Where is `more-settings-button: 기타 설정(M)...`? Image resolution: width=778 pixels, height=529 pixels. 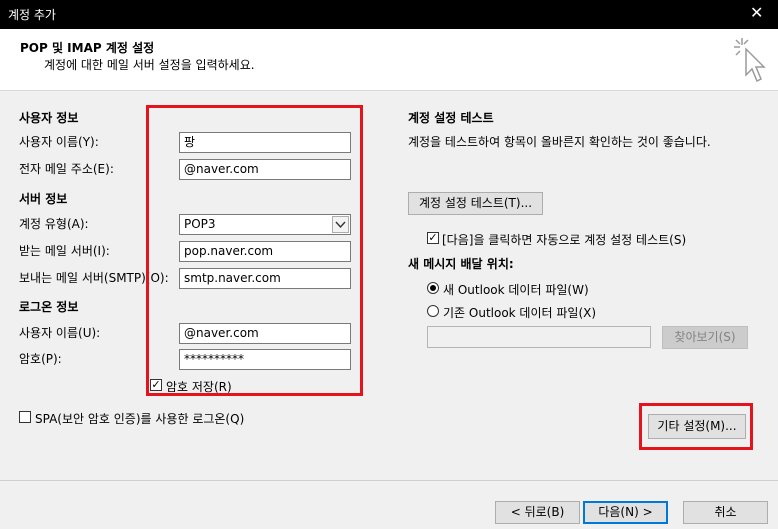
more-settings-button: 기타 설정(M)... is located at coordinates (697, 426).